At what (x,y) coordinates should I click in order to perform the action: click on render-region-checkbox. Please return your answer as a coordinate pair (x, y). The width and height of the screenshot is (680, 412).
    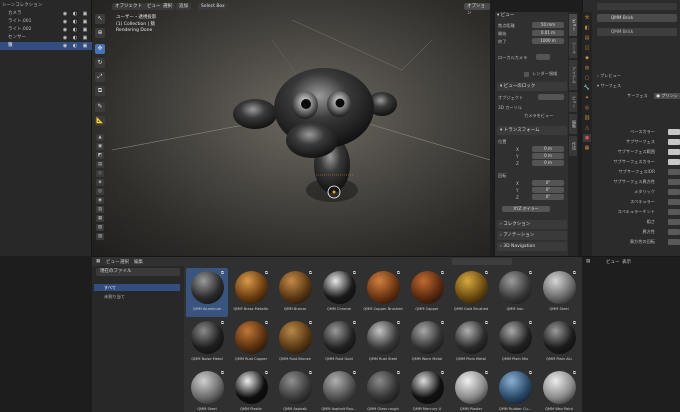
    Looking at the image, I should click on (526, 74).